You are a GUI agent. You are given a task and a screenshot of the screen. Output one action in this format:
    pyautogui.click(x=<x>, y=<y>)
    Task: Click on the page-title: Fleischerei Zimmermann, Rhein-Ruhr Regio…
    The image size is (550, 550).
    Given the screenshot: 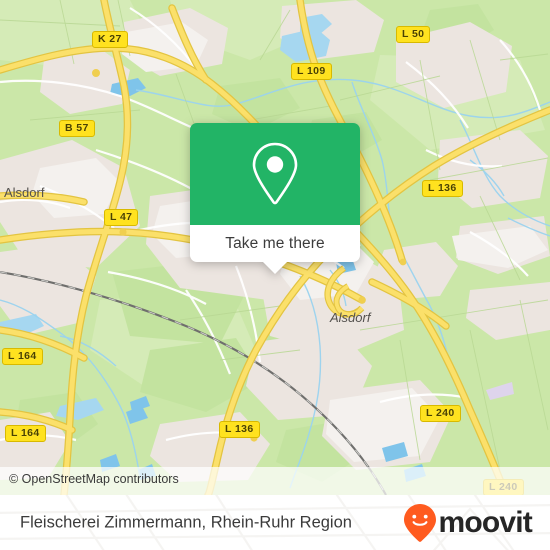 What is the action you would take?
    pyautogui.click(x=186, y=522)
    